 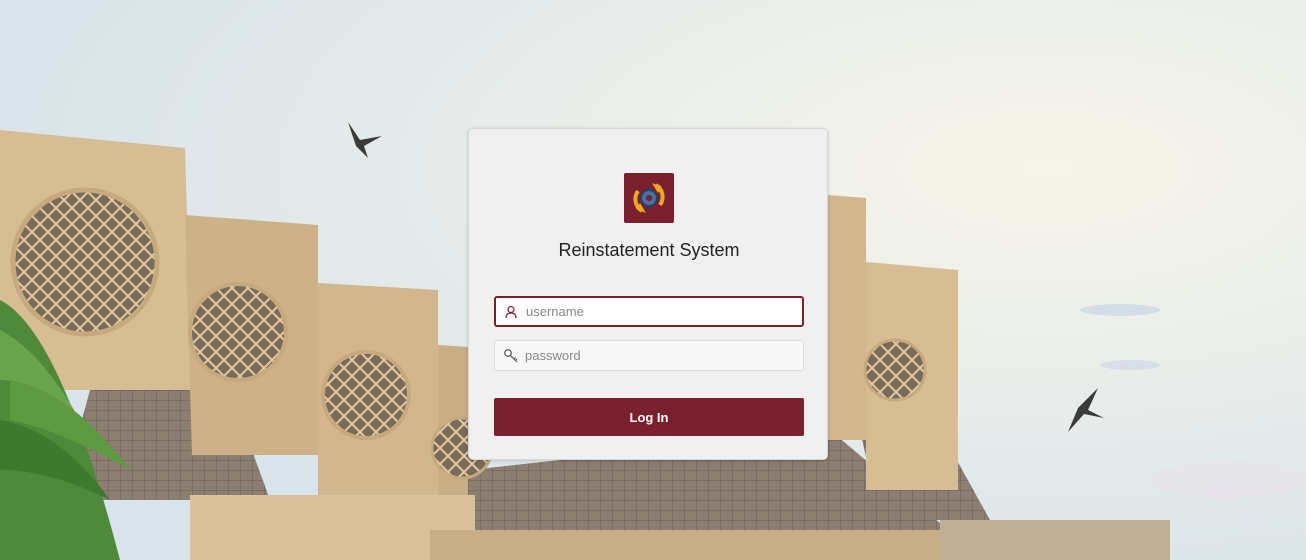 I want to click on gear-sync-icon, so click(x=649, y=198).